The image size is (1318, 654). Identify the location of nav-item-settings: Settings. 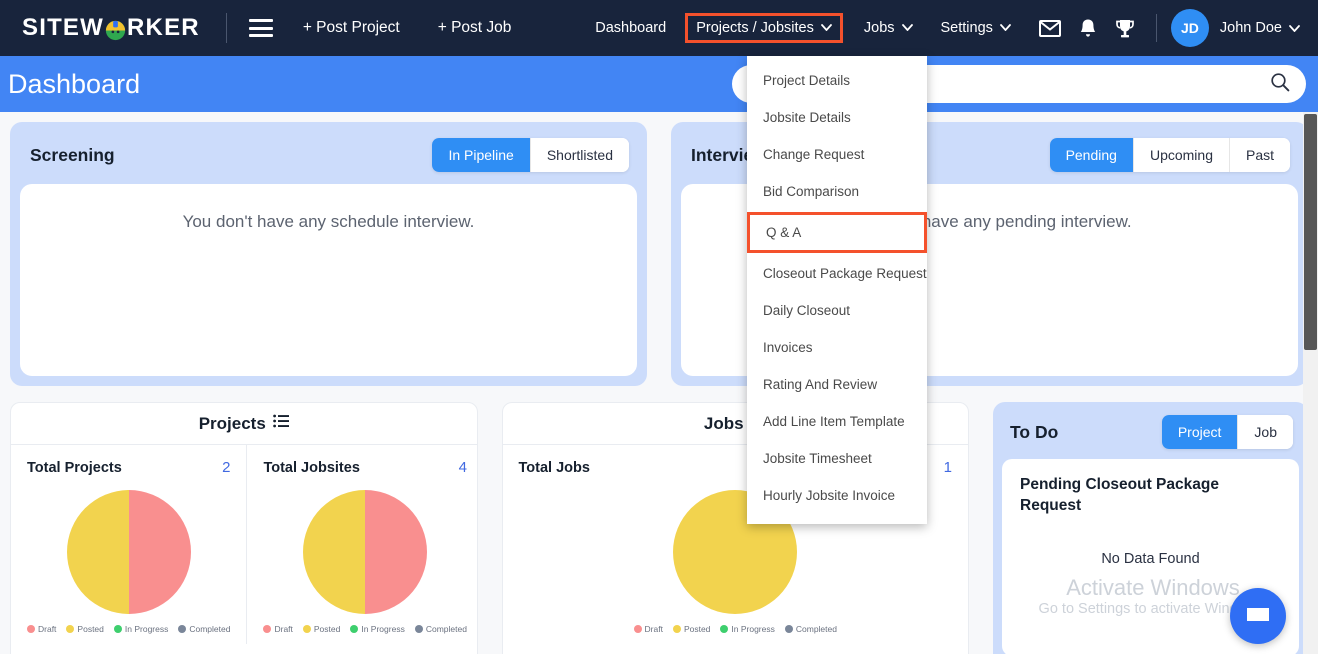
(976, 28).